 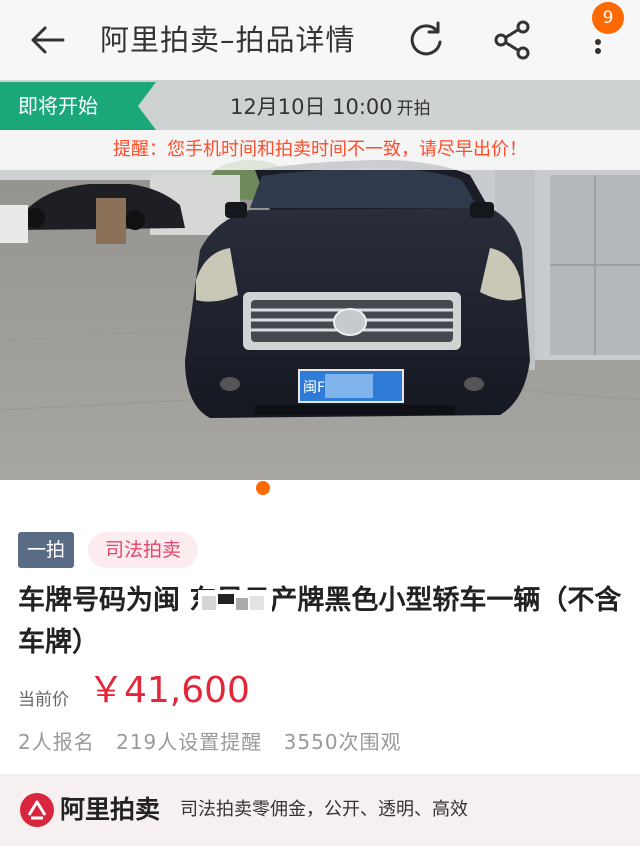 What do you see at coordinates (37, 810) in the screenshot?
I see `ali-auction-logo-icon` at bounding box center [37, 810].